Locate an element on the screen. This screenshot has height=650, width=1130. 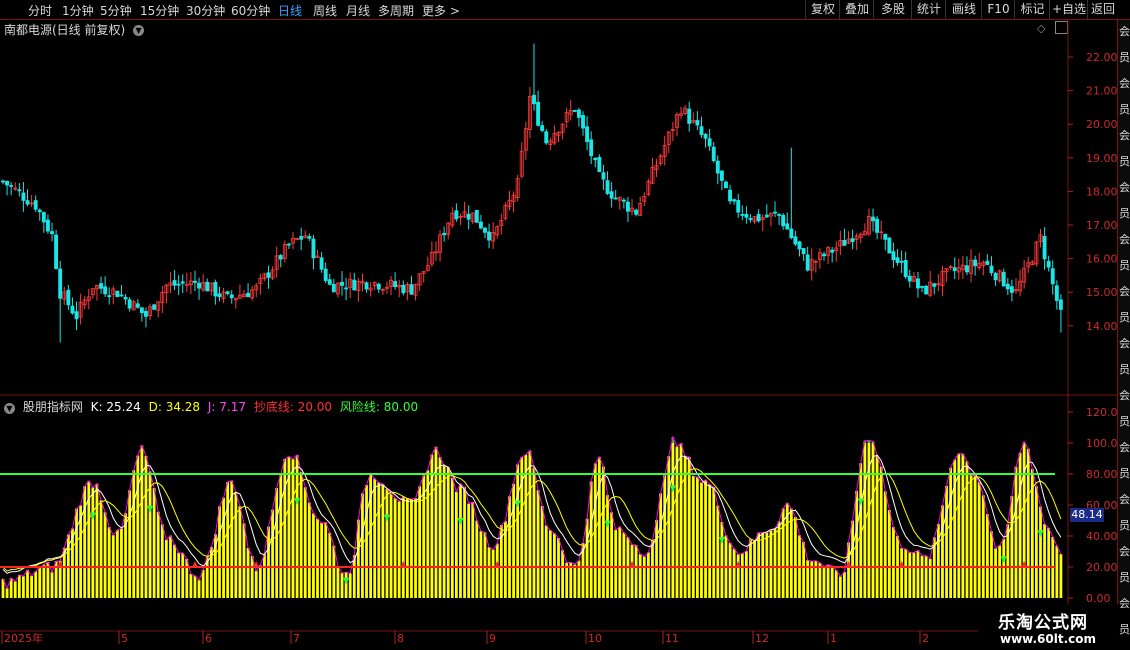
price-tick-label: 18.00 is located at coordinates (1102, 191).